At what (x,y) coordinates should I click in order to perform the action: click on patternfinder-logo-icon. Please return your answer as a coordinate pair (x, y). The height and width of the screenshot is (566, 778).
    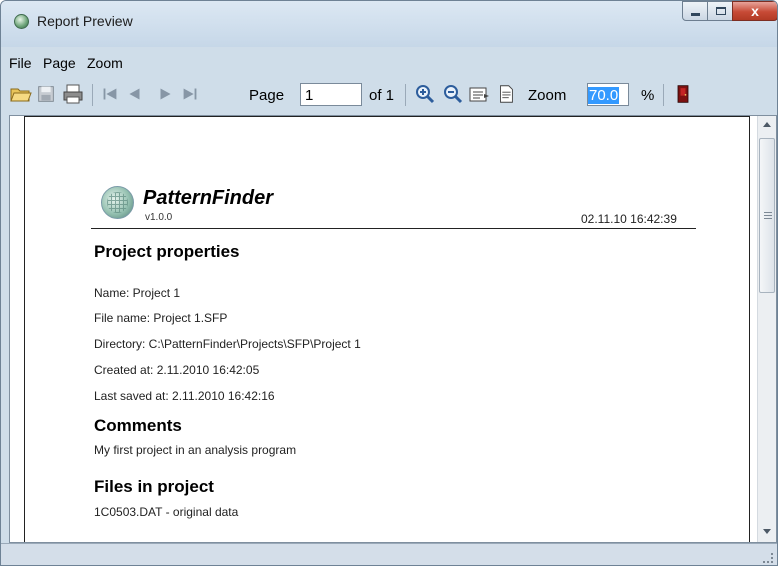
    Looking at the image, I should click on (117, 202).